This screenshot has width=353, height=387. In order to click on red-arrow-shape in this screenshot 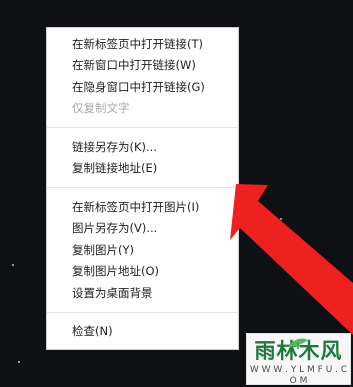, I will do `click(291, 259)`.